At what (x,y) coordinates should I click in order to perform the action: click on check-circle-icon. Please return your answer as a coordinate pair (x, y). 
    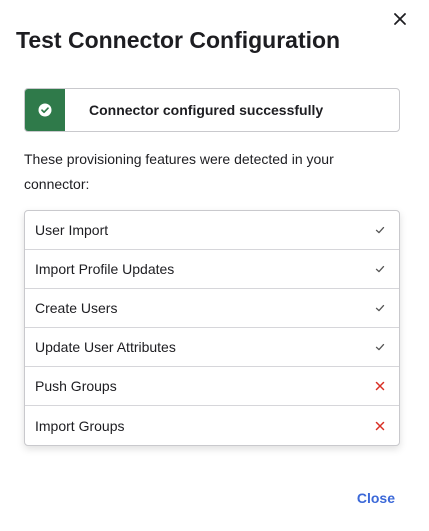
    Looking at the image, I should click on (45, 110).